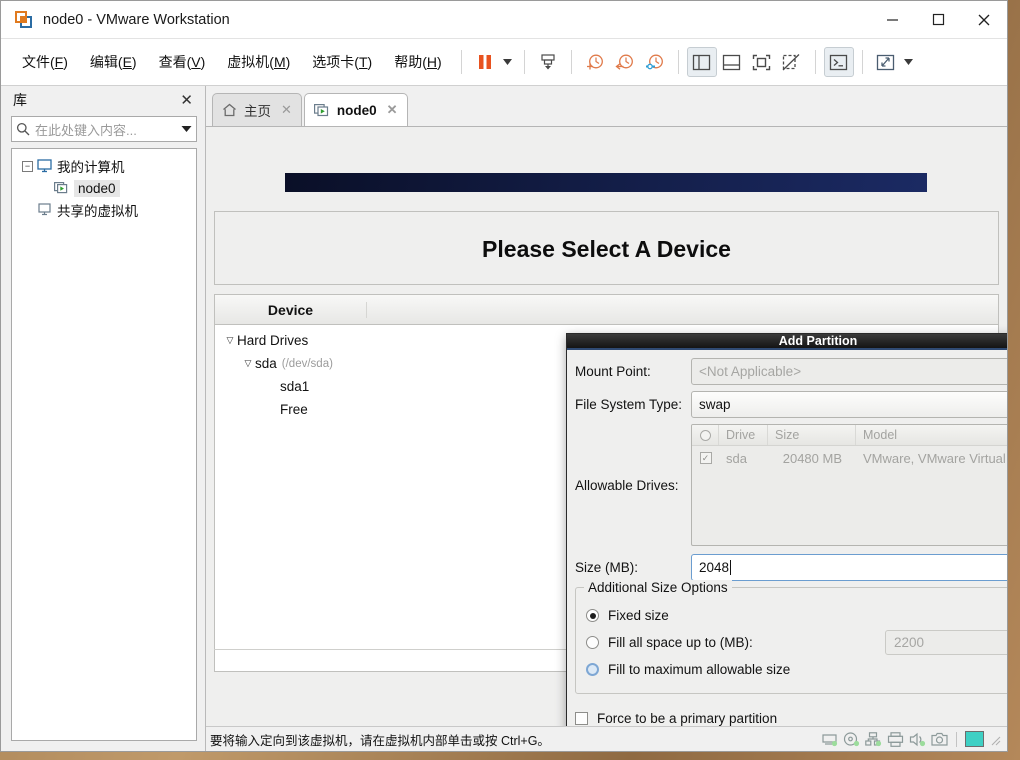  What do you see at coordinates (595, 62) in the screenshot?
I see `snapshot-take-icon` at bounding box center [595, 62].